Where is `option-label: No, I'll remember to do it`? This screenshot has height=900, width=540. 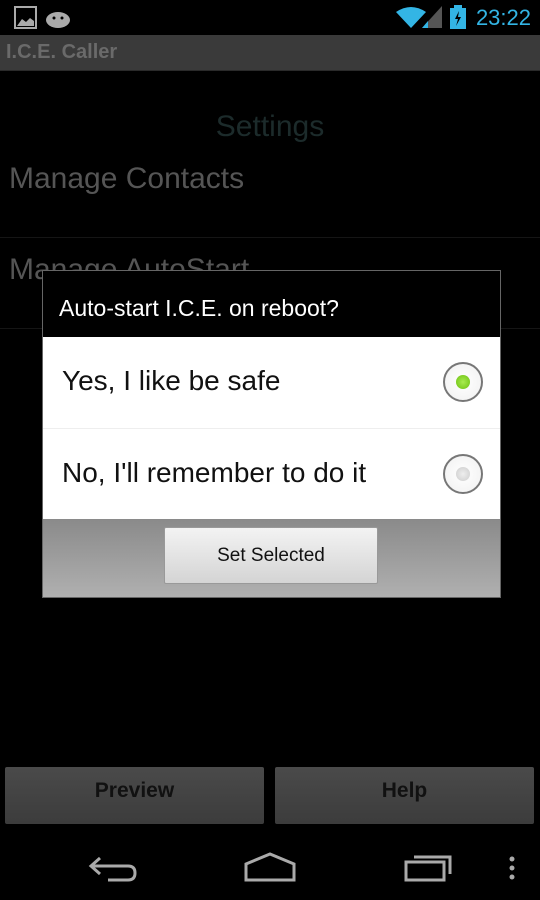
option-label: No, I'll remember to do it is located at coordinates (214, 472).